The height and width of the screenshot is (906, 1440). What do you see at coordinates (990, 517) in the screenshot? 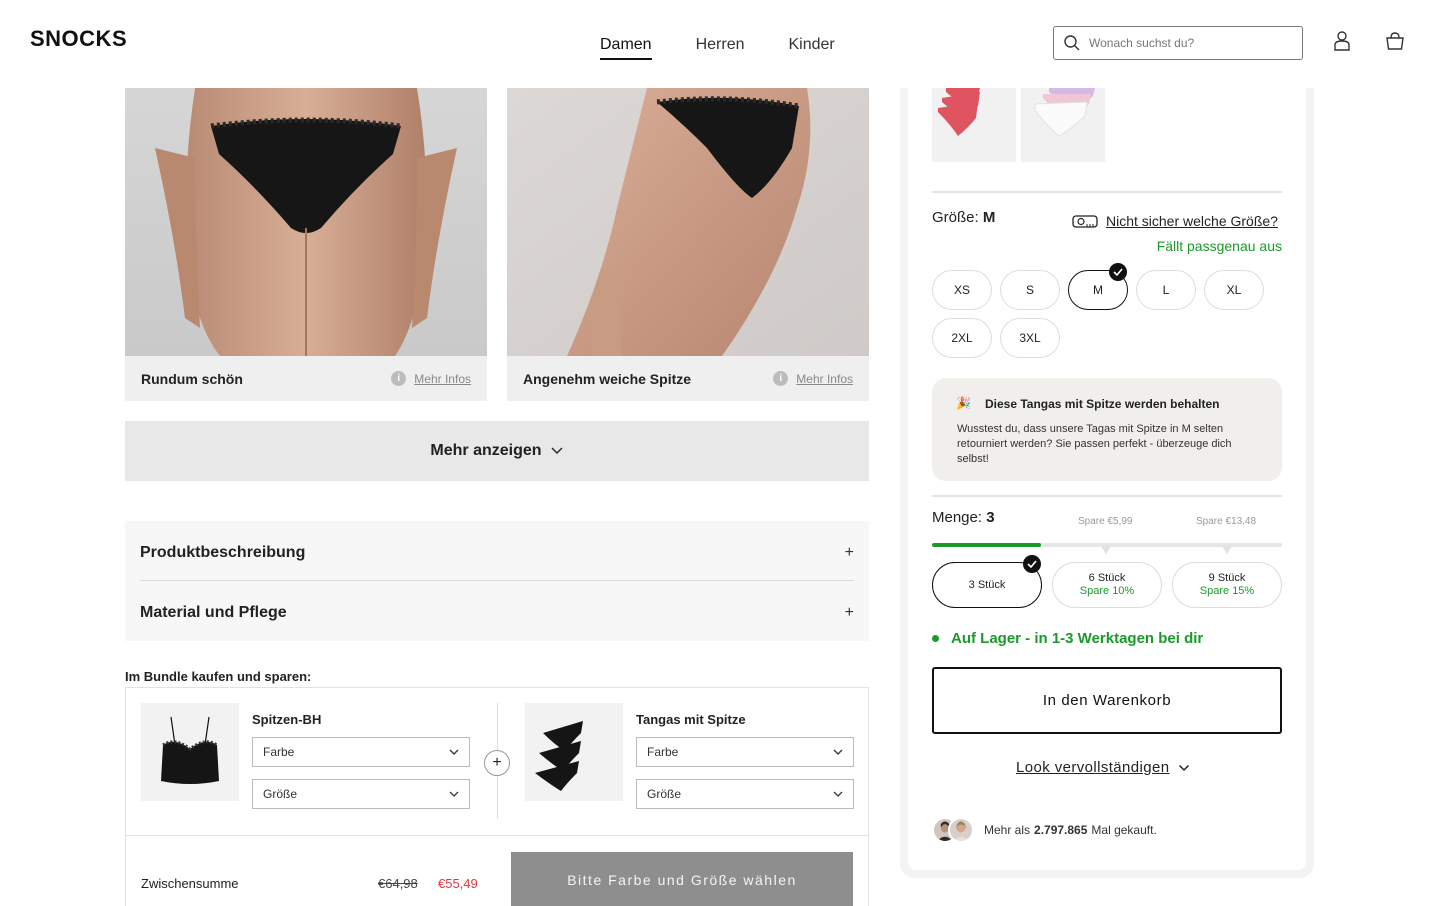
I see `selected-quantity: 3` at bounding box center [990, 517].